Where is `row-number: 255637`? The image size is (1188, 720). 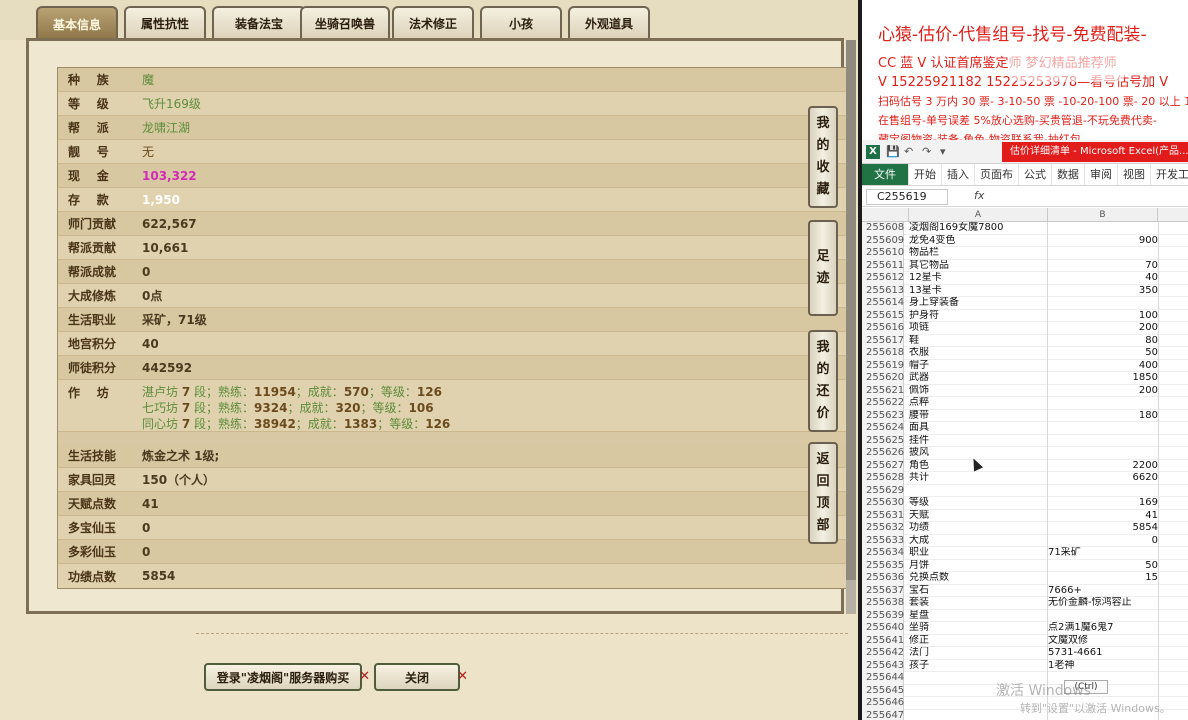 row-number: 255637 is located at coordinates (883, 590).